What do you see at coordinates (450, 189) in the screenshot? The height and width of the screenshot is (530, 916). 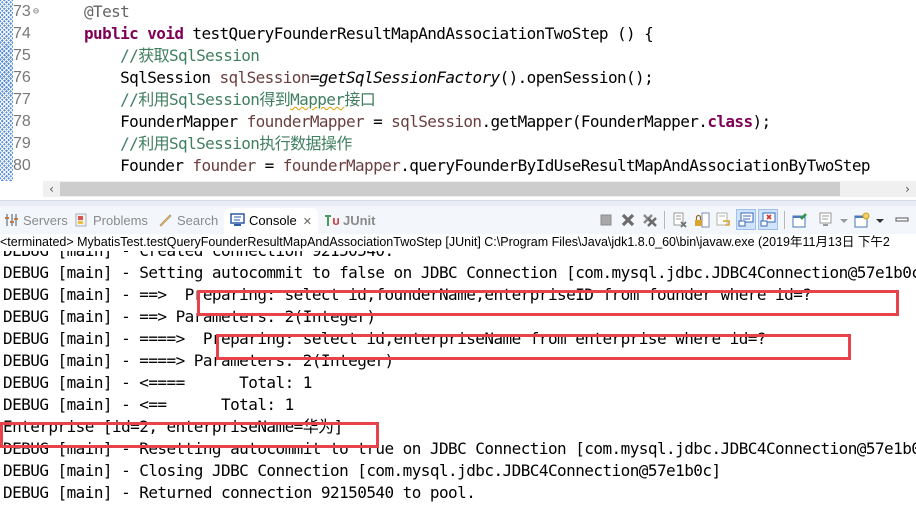 I see `scrollbar-thumb` at bounding box center [450, 189].